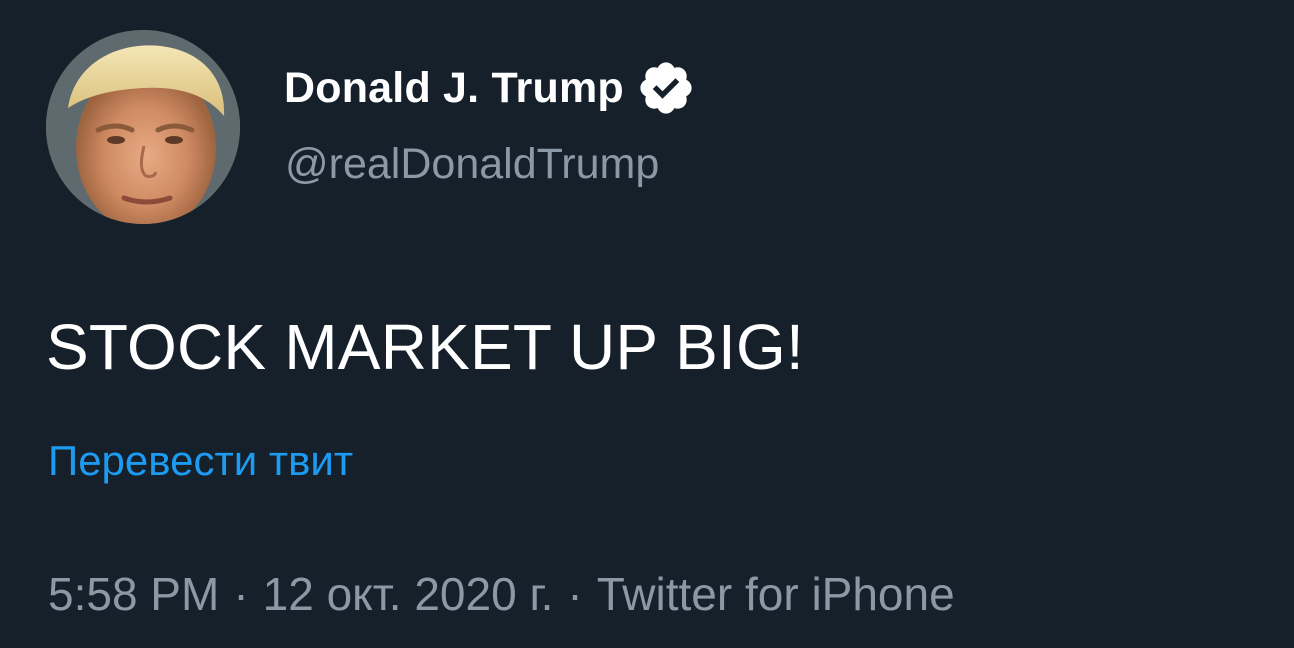  I want to click on tweet-text: STOCK MARKET UP BIG!, so click(425, 347).